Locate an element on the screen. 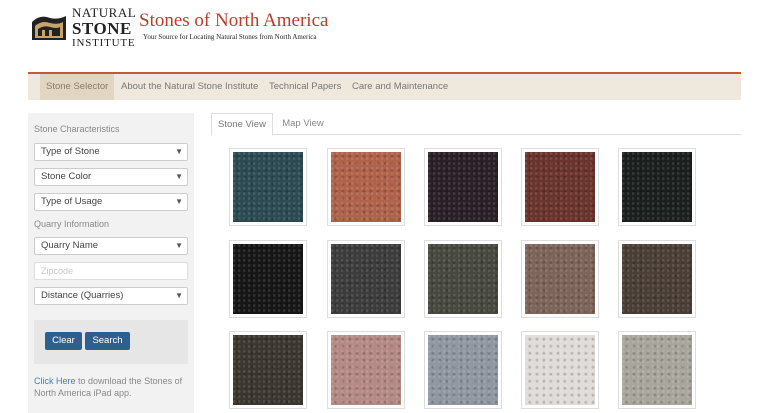 The width and height of the screenshot is (768, 413). tab-map-view: Map View is located at coordinates (303, 124).